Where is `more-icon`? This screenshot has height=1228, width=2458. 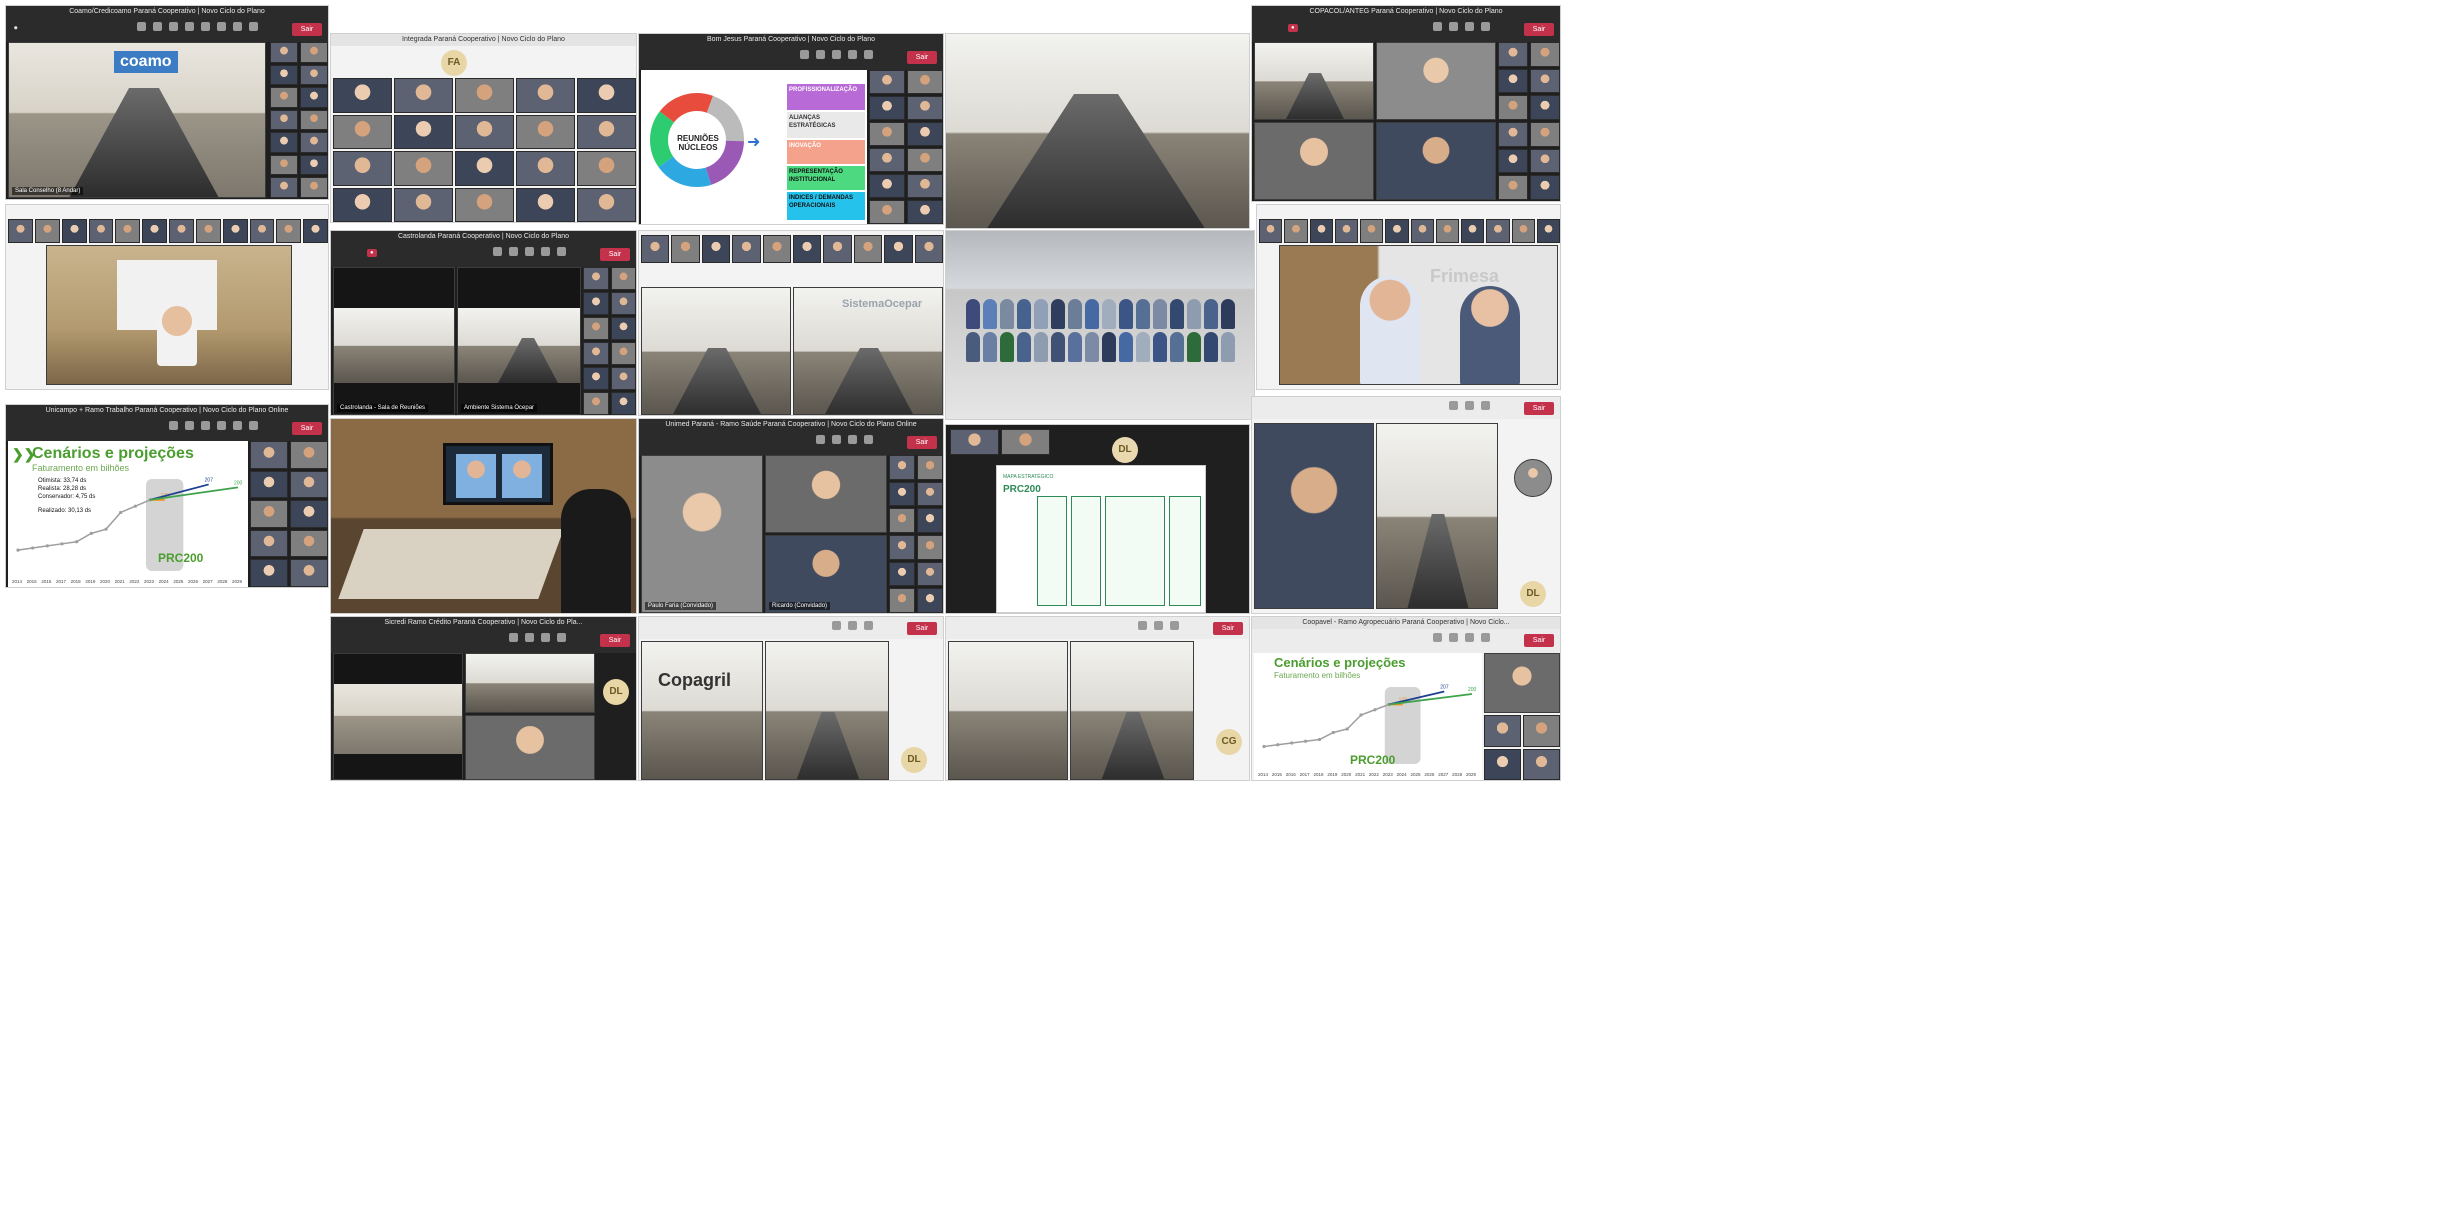
more-icon is located at coordinates (205, 26).